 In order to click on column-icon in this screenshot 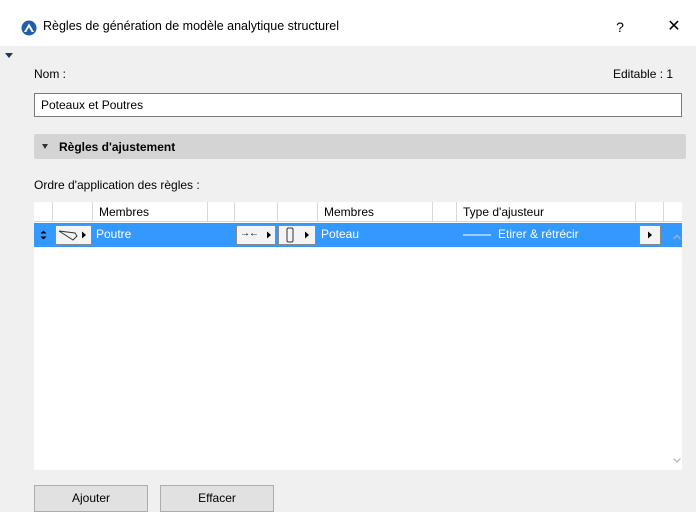, I will do `click(297, 235)`.